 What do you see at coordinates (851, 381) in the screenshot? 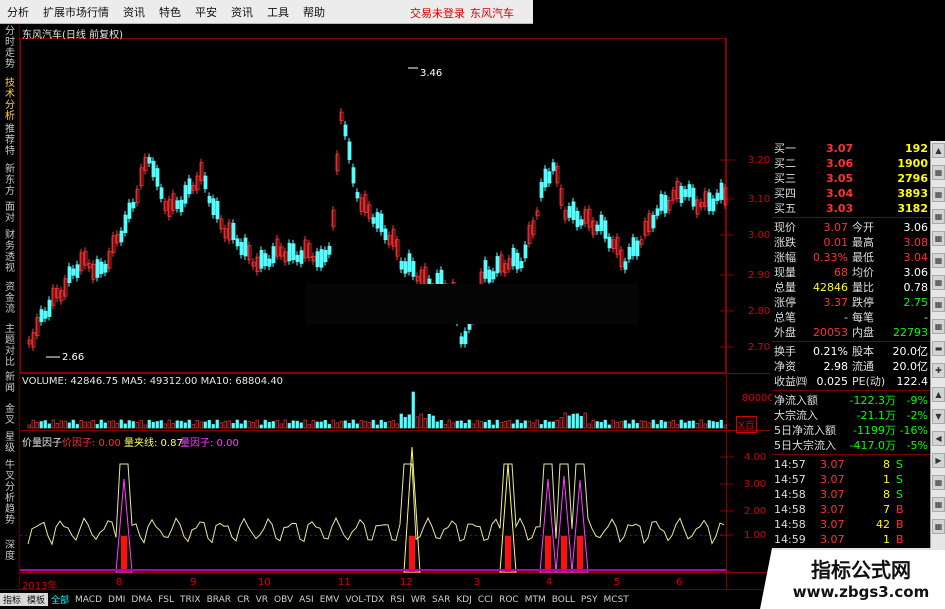
I see `finance-row: 收益㈣ 0.025 PE(动) 122.4` at bounding box center [851, 381].